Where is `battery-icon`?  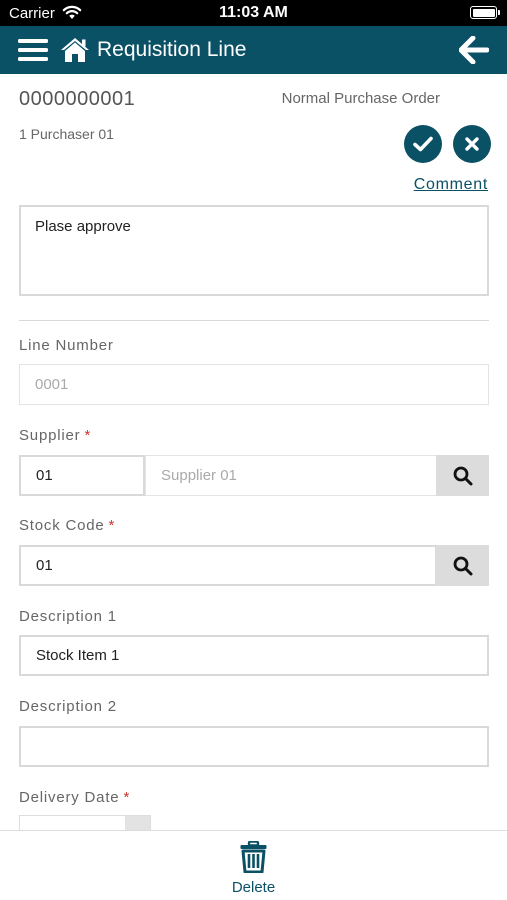
battery-icon is located at coordinates (483, 12).